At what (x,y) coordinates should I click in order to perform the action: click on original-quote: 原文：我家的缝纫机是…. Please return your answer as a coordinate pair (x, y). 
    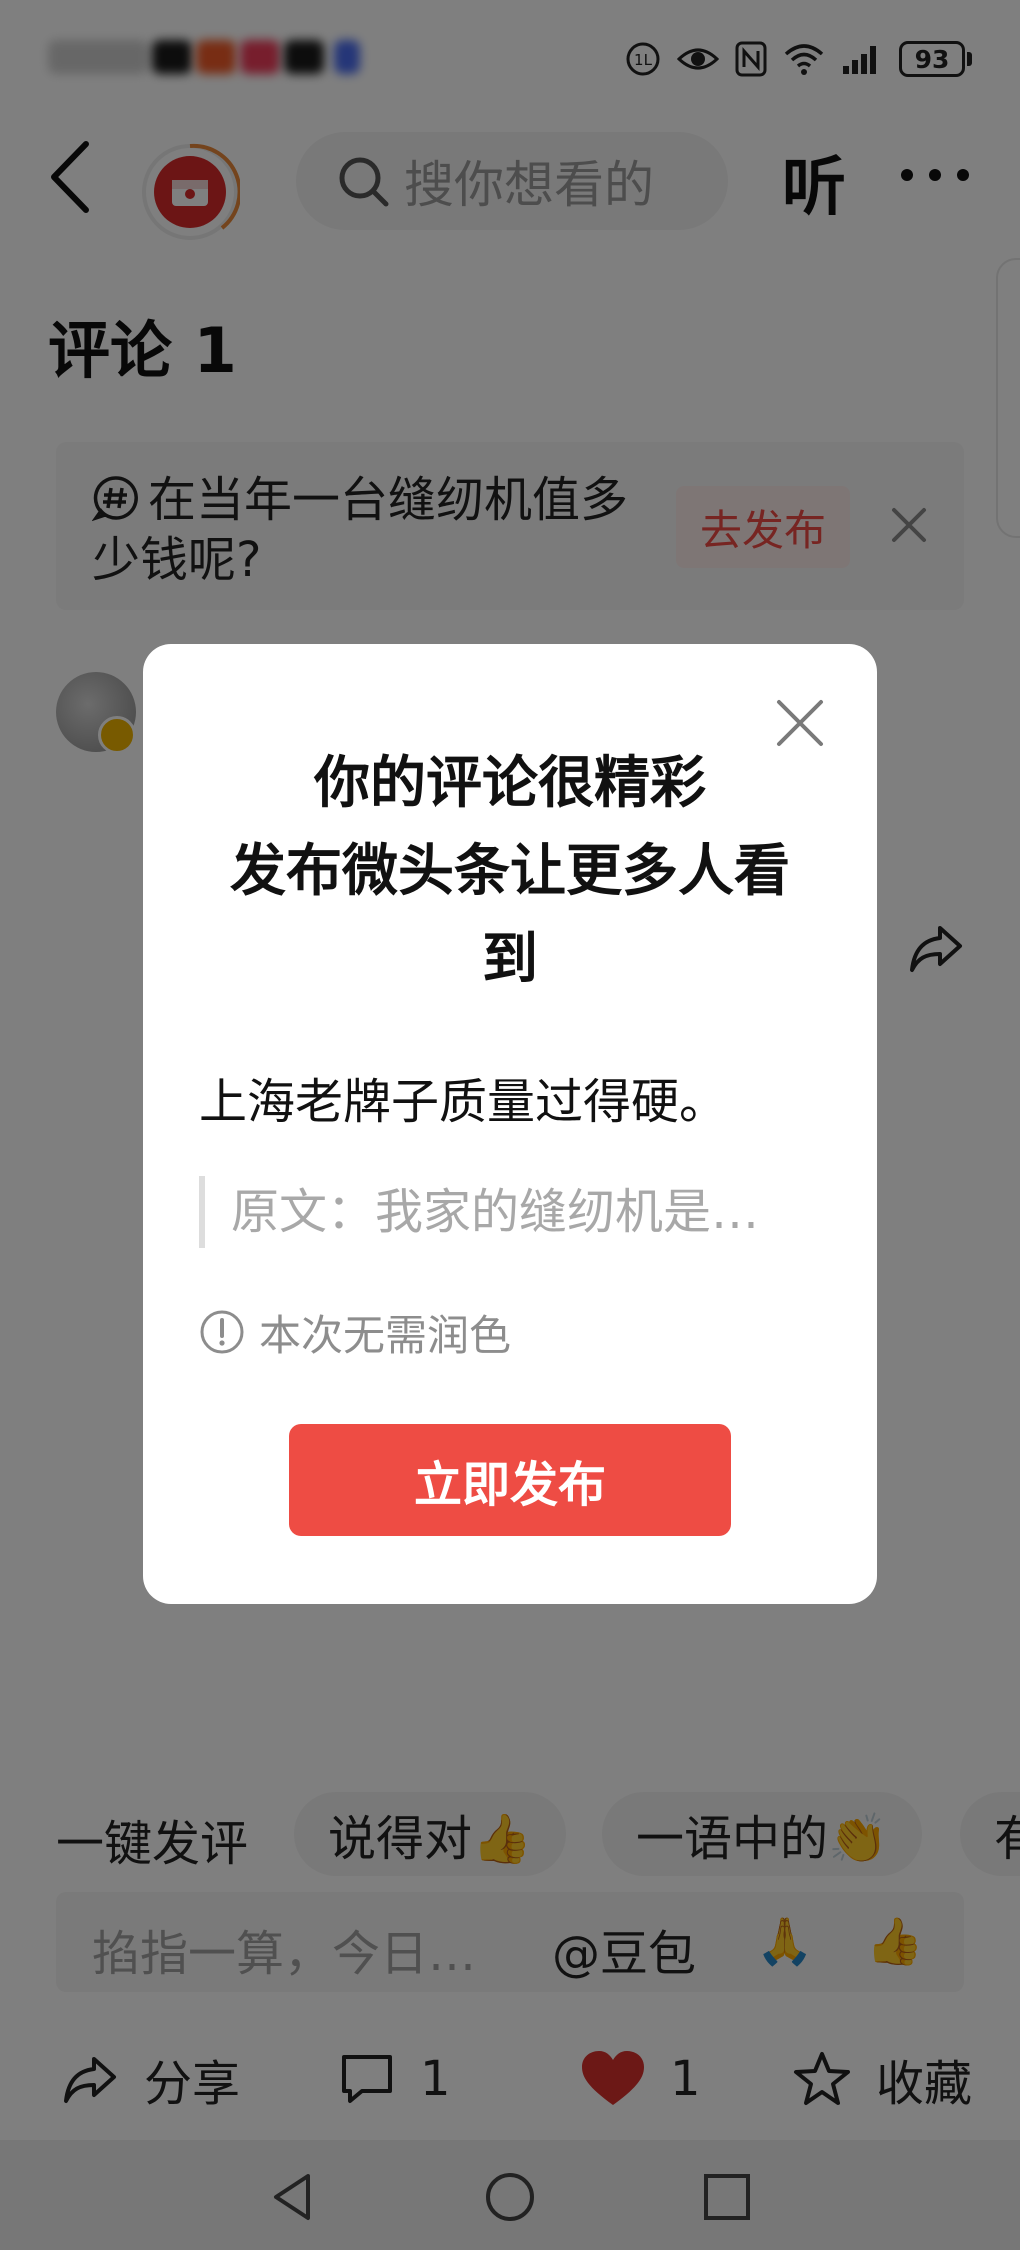
    Looking at the image, I should click on (499, 1212).